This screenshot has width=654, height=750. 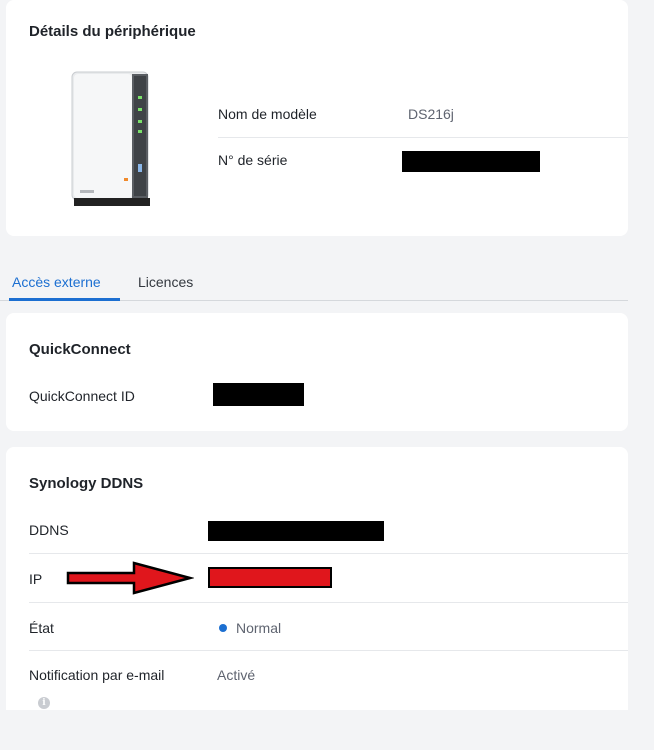 I want to click on email-notification-label: Notification par e-mail, so click(x=97, y=675).